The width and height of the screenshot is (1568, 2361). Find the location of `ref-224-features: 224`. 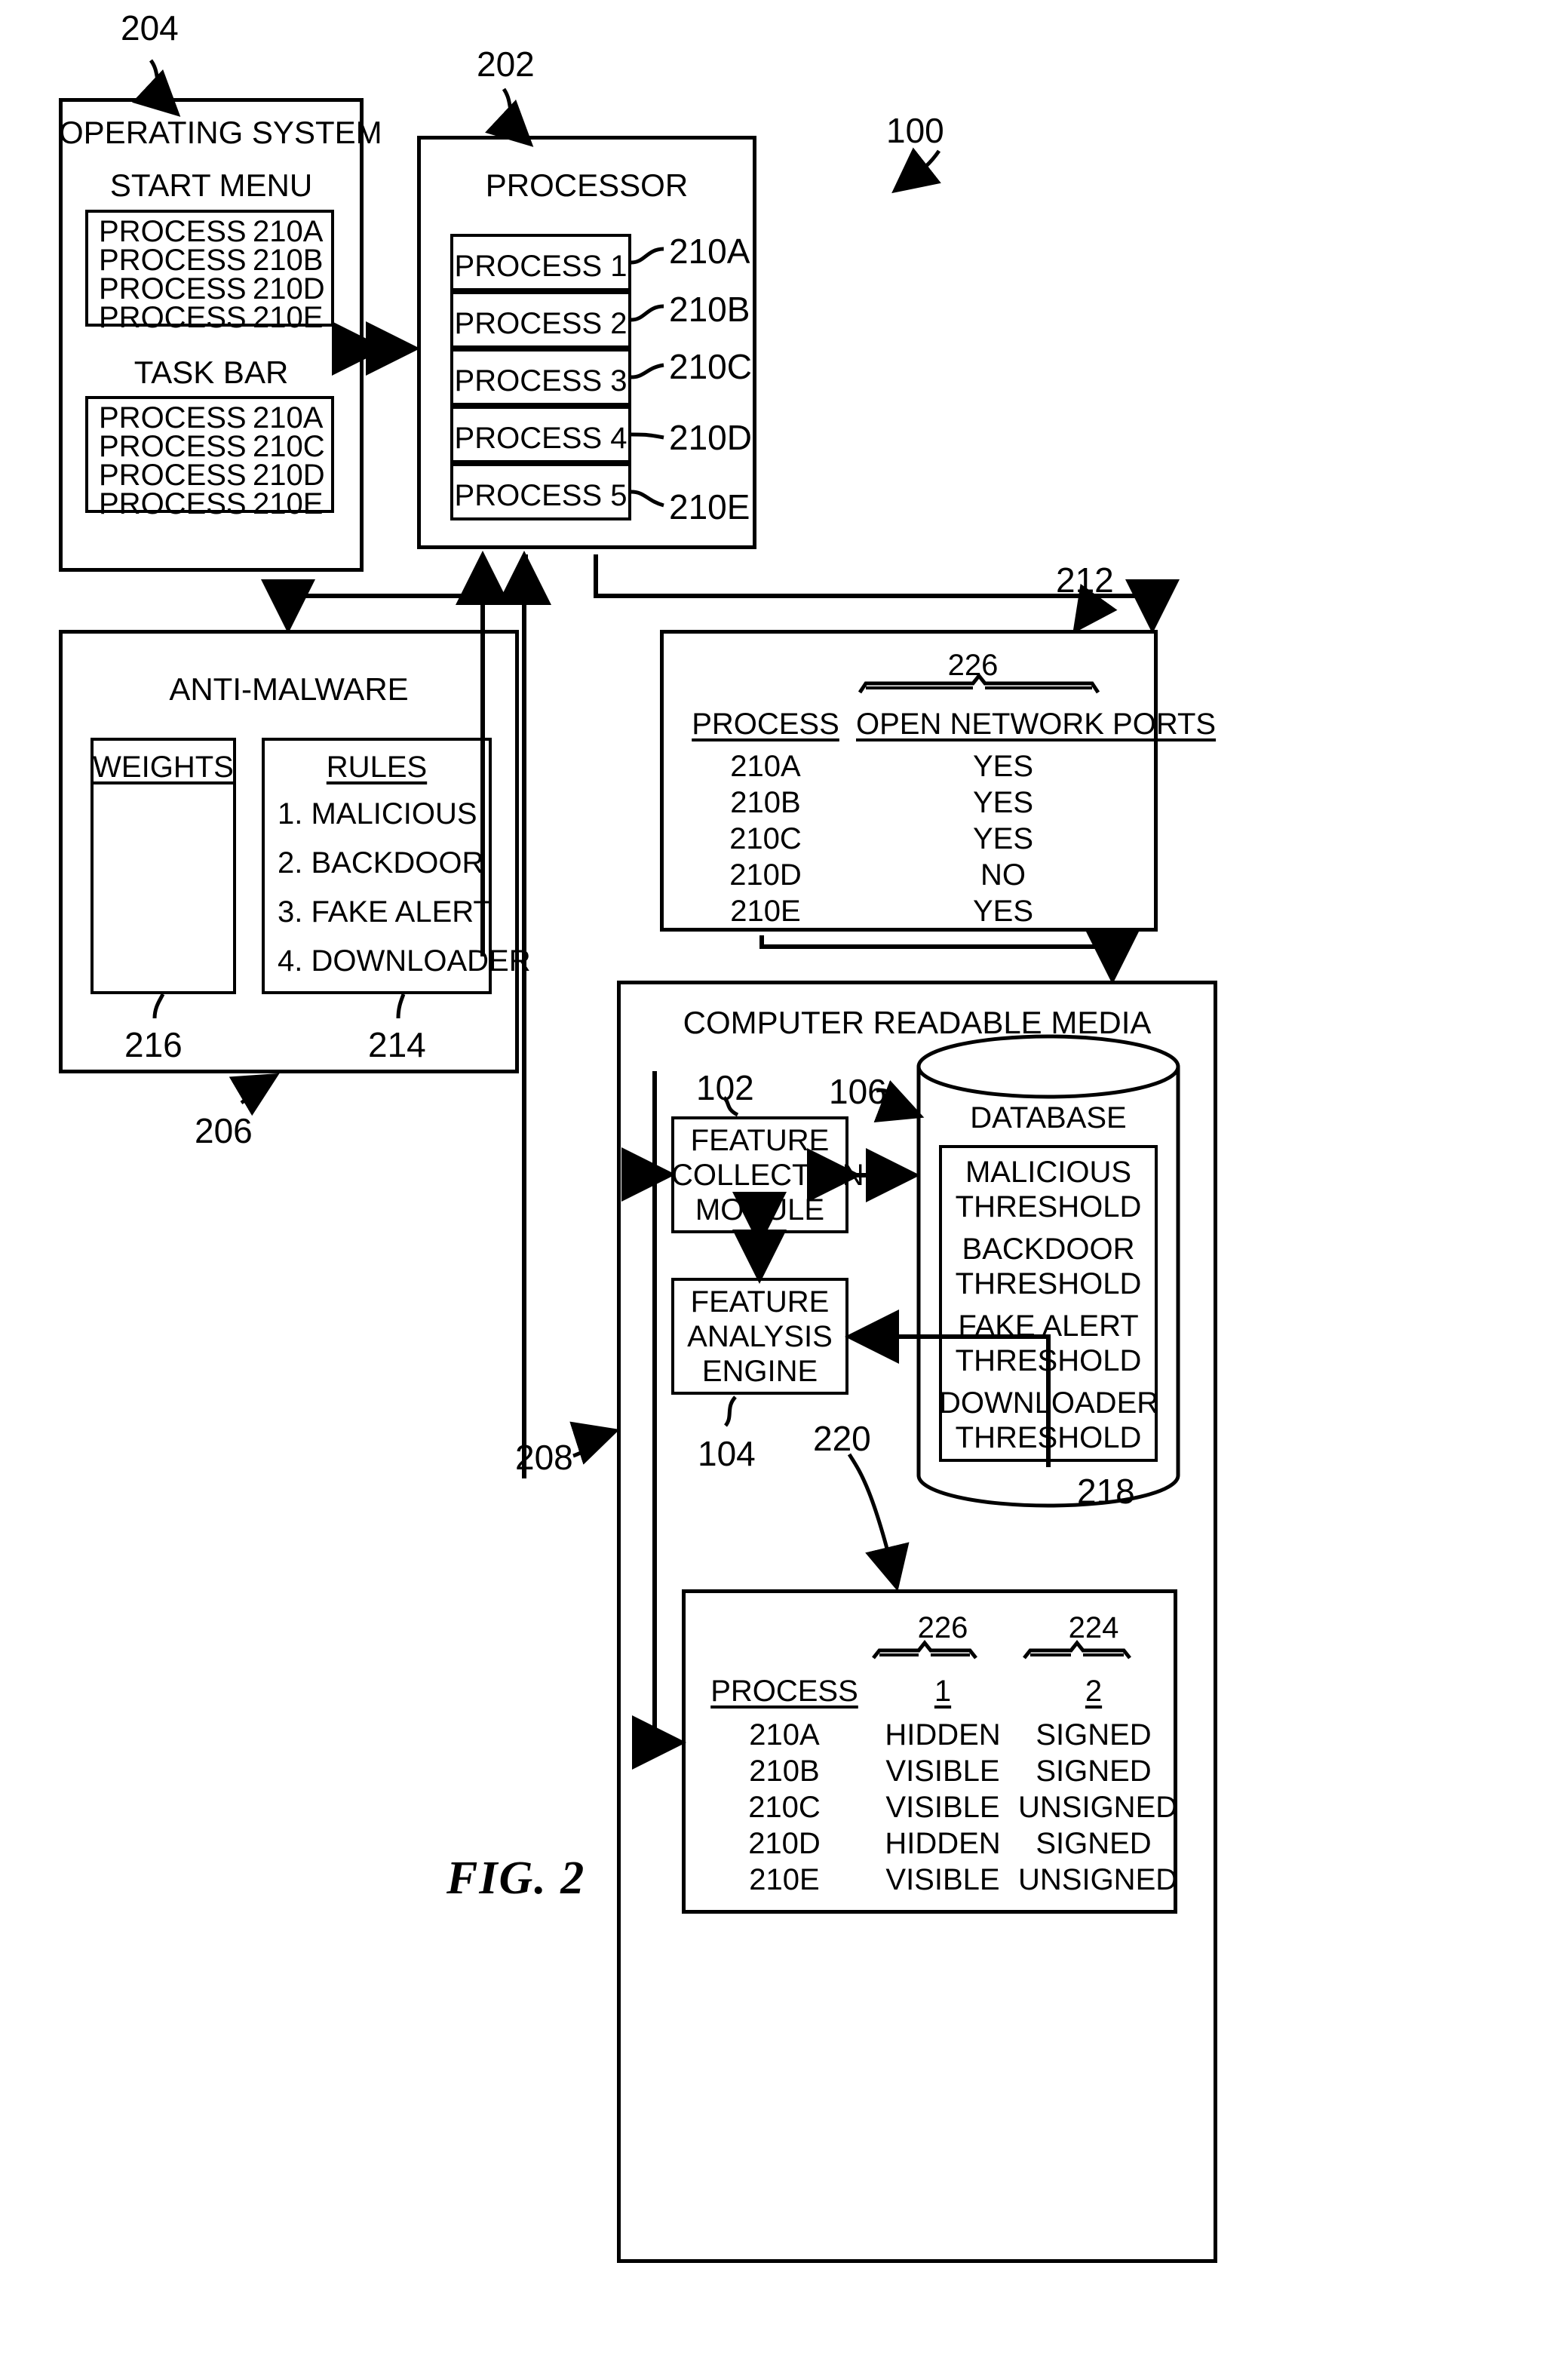

ref-224-features: 224 is located at coordinates (1094, 1627).